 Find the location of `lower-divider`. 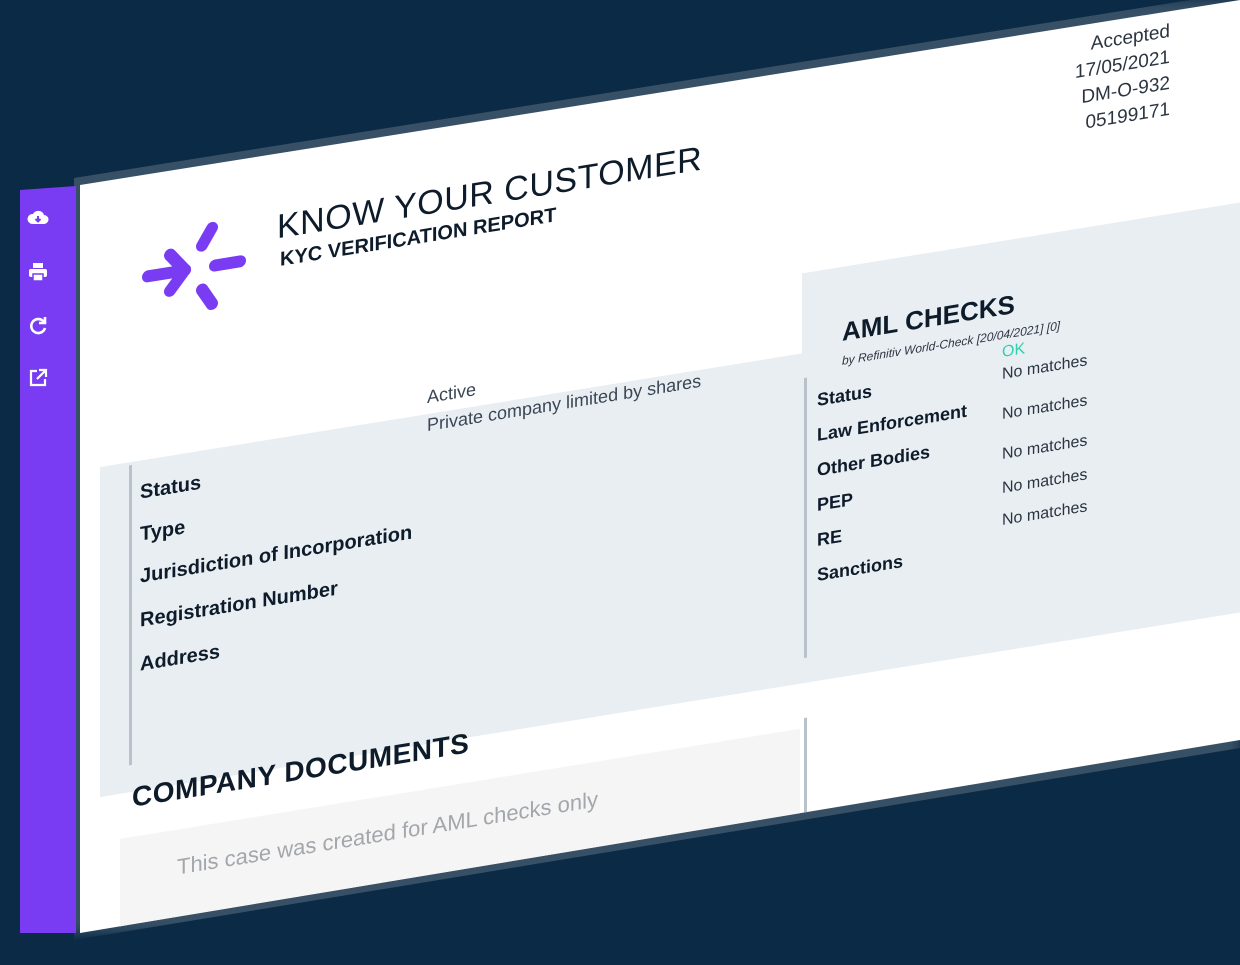

lower-divider is located at coordinates (805, 778).